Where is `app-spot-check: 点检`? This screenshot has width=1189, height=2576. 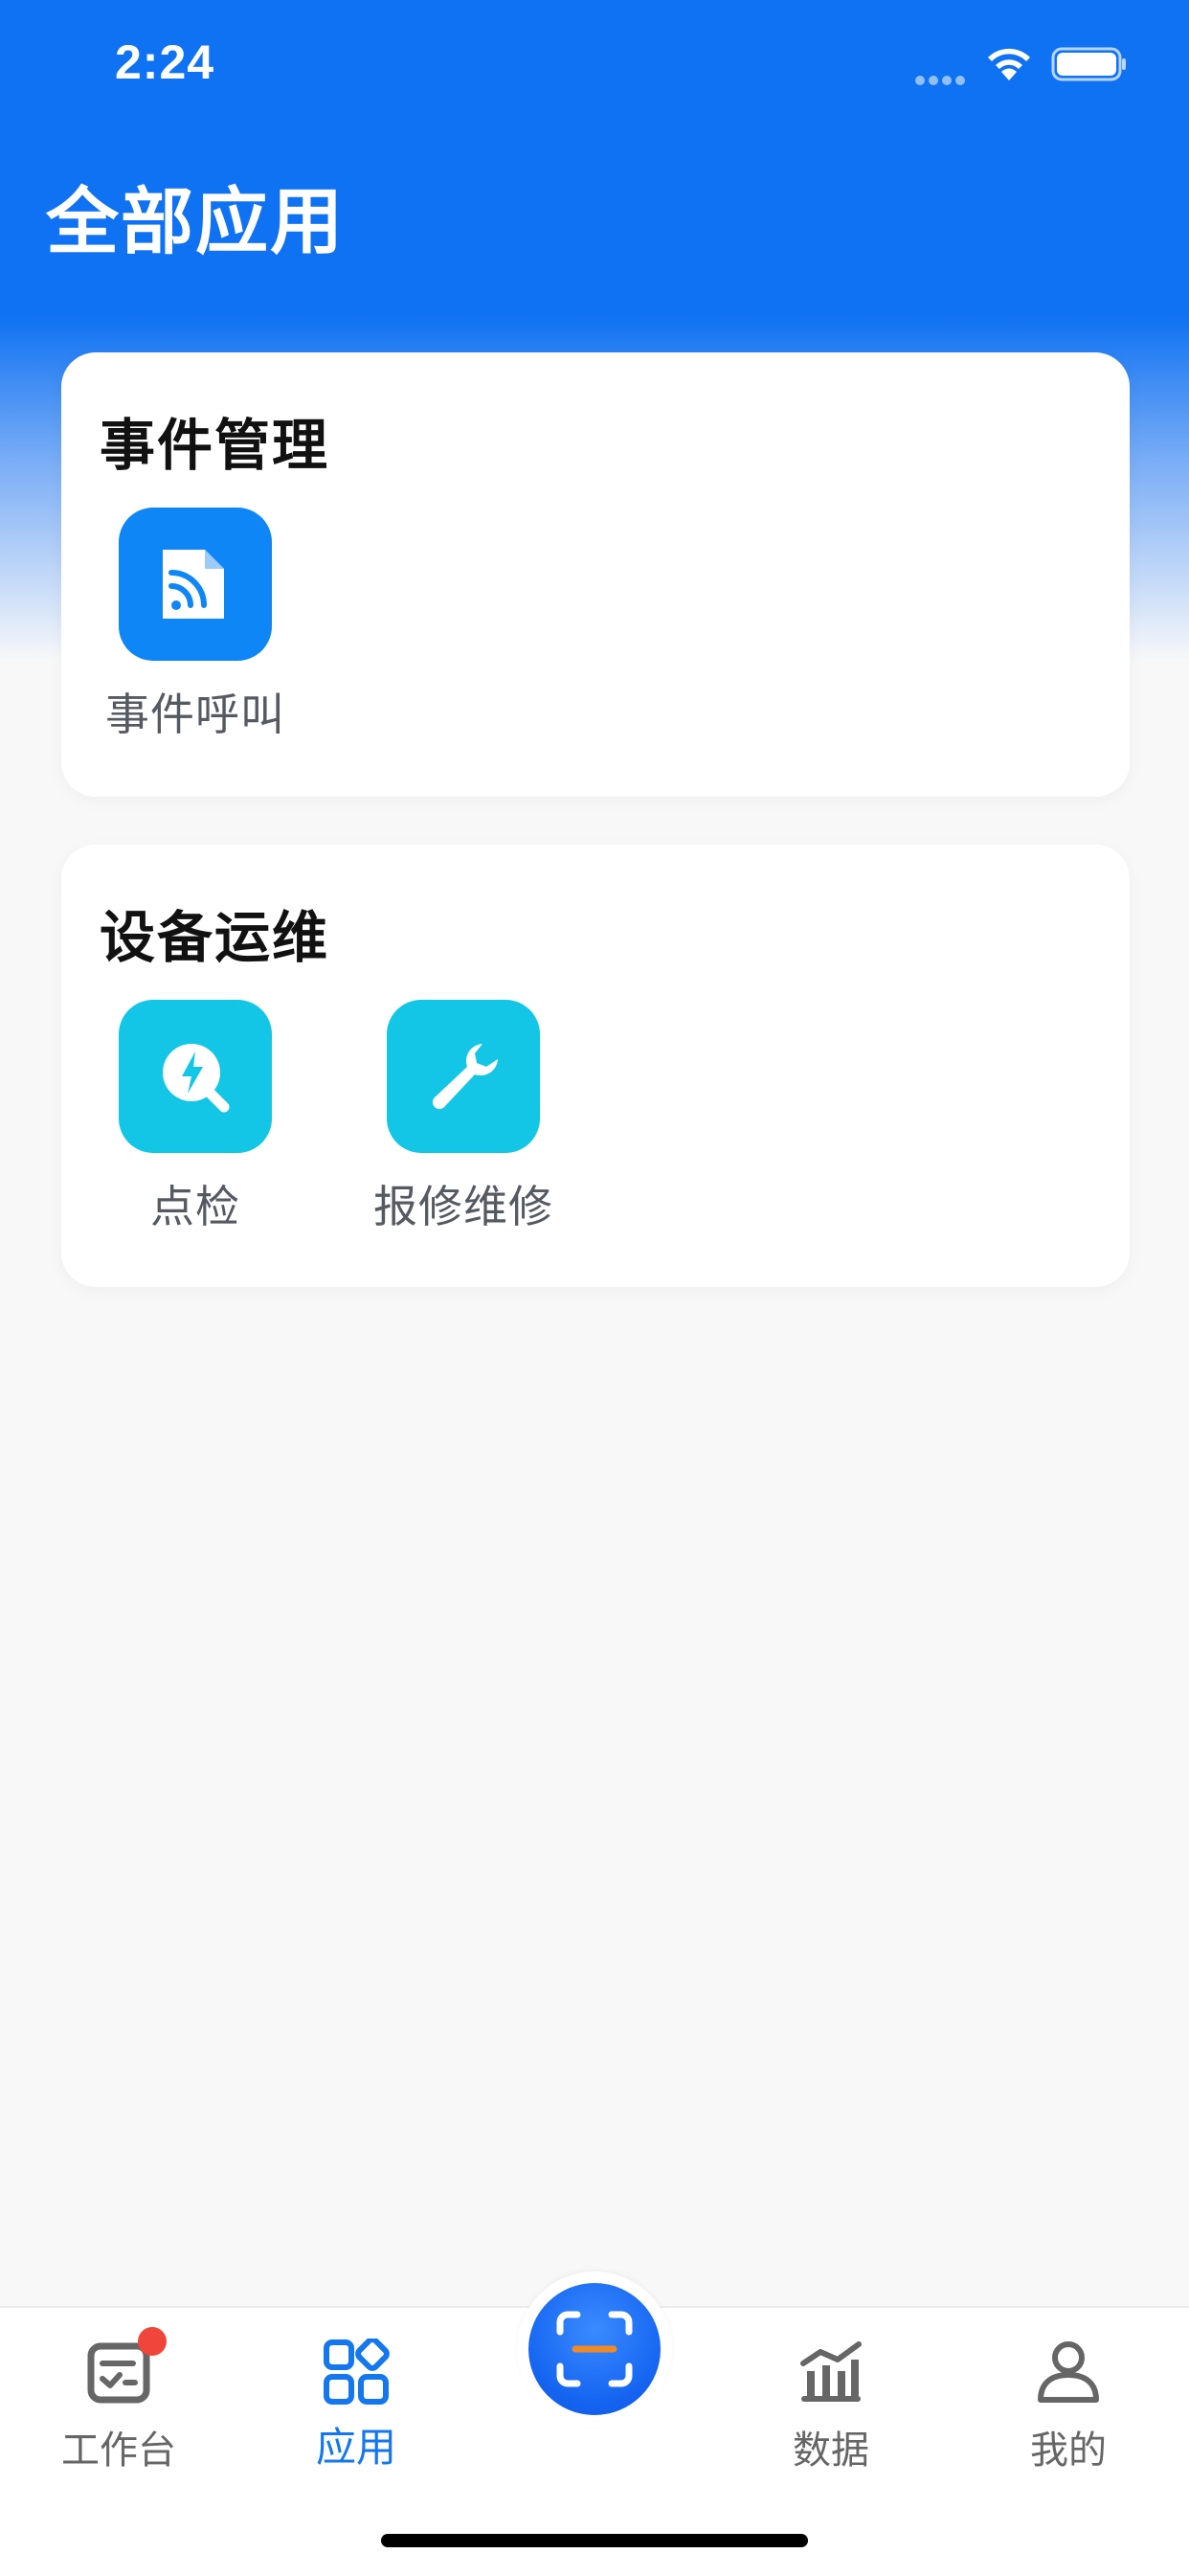
app-spot-check: 点检 is located at coordinates (195, 1124).